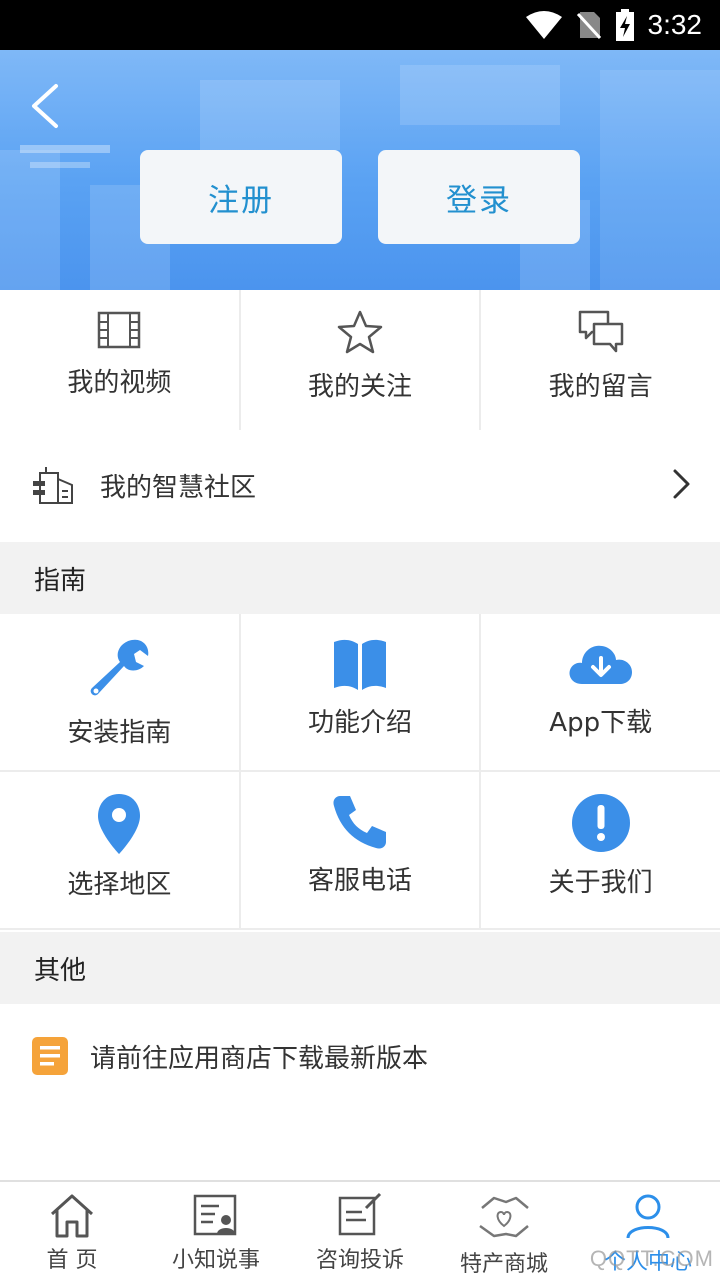 This screenshot has height=1280, width=720. What do you see at coordinates (119, 824) in the screenshot?
I see `location-pin-icon` at bounding box center [119, 824].